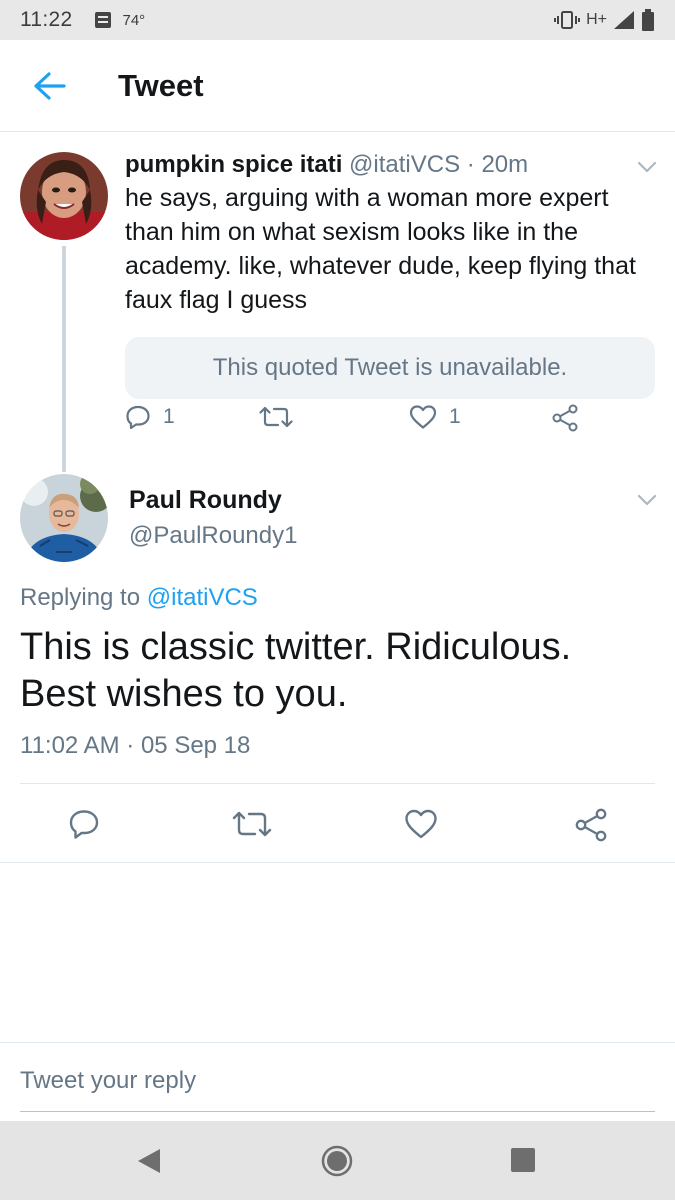  Describe the element at coordinates (567, 20) in the screenshot. I see `vibrate-icon` at that location.